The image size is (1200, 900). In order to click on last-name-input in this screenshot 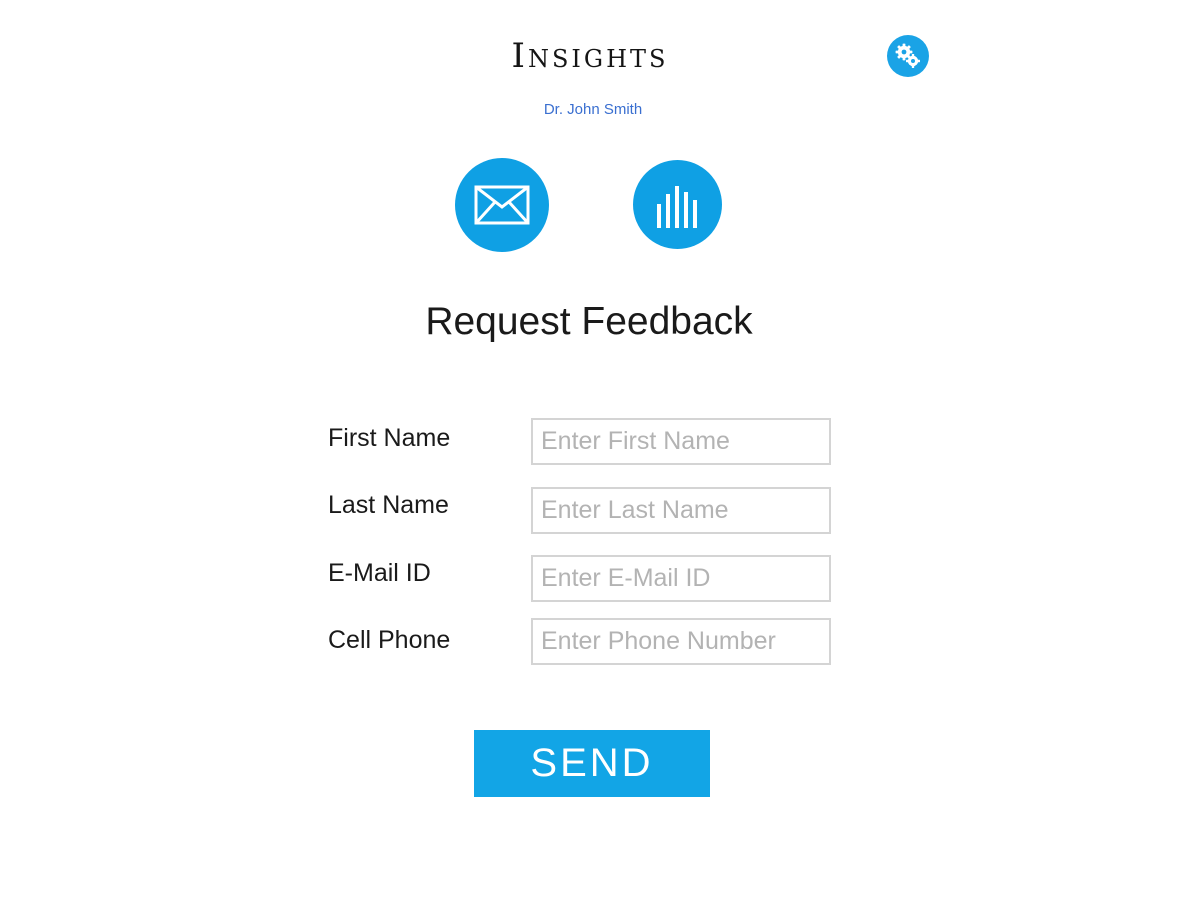, I will do `click(681, 510)`.